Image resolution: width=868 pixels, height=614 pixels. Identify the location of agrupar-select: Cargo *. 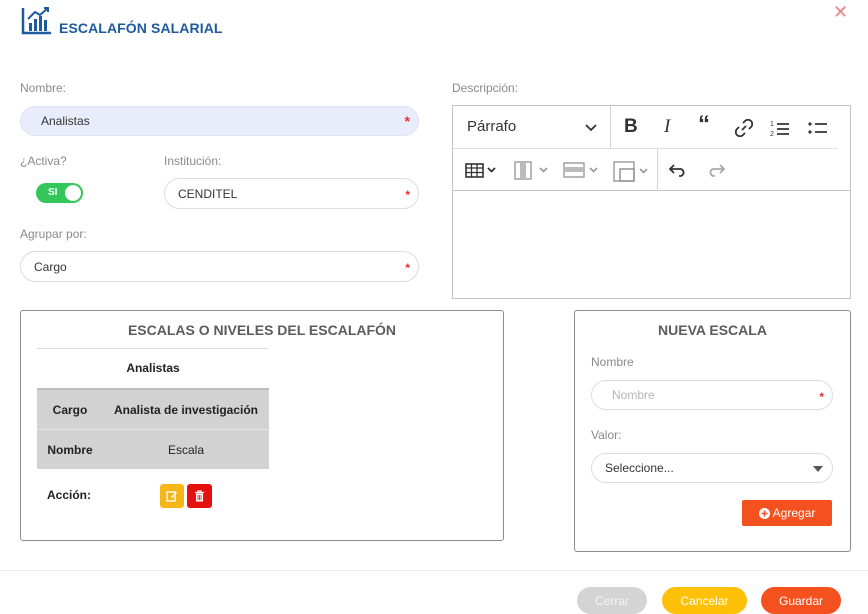
(219, 266).